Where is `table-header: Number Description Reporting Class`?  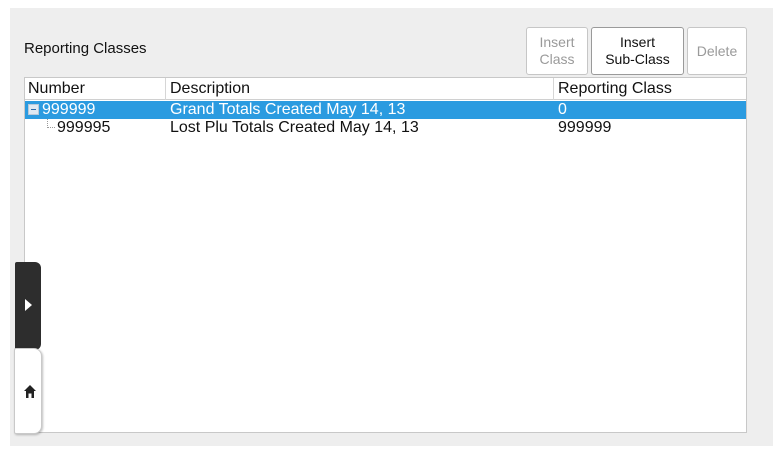
table-header: Number Description Reporting Class is located at coordinates (385, 89).